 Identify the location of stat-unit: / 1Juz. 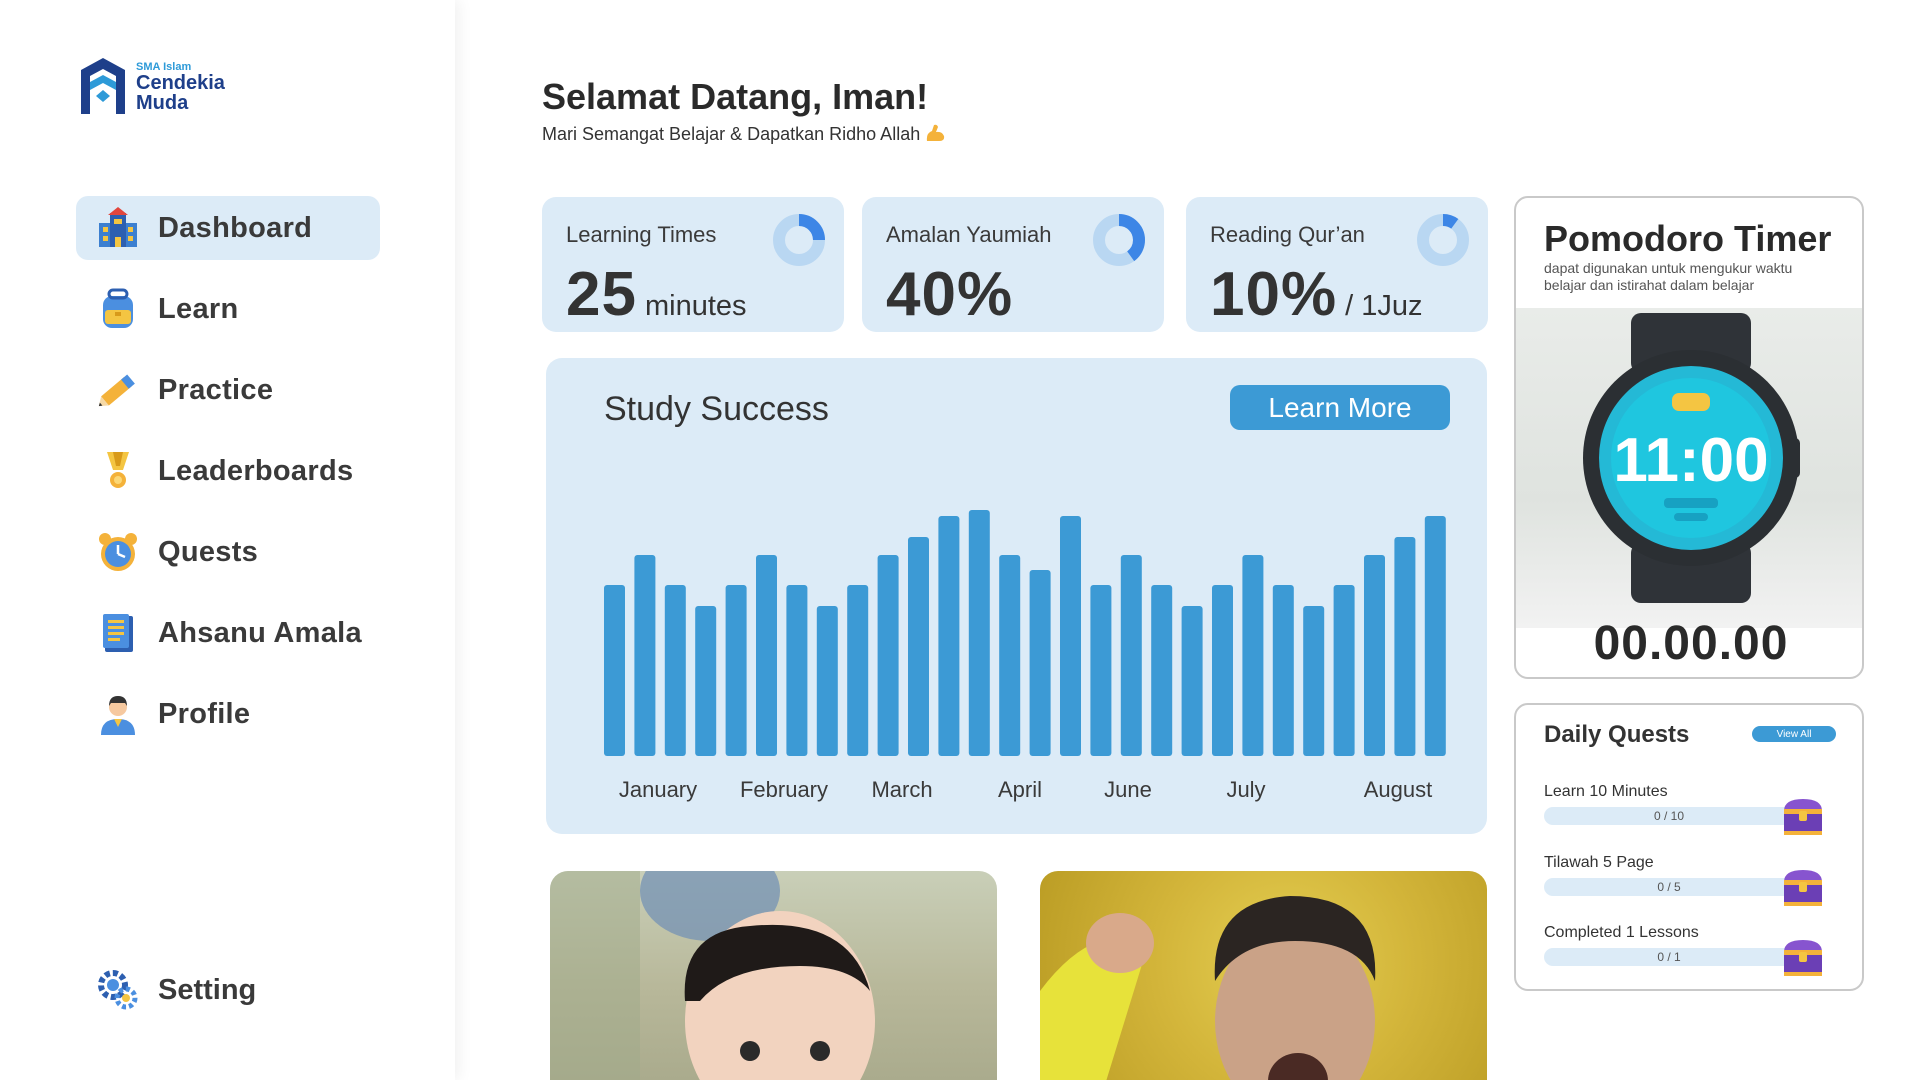
(1384, 306).